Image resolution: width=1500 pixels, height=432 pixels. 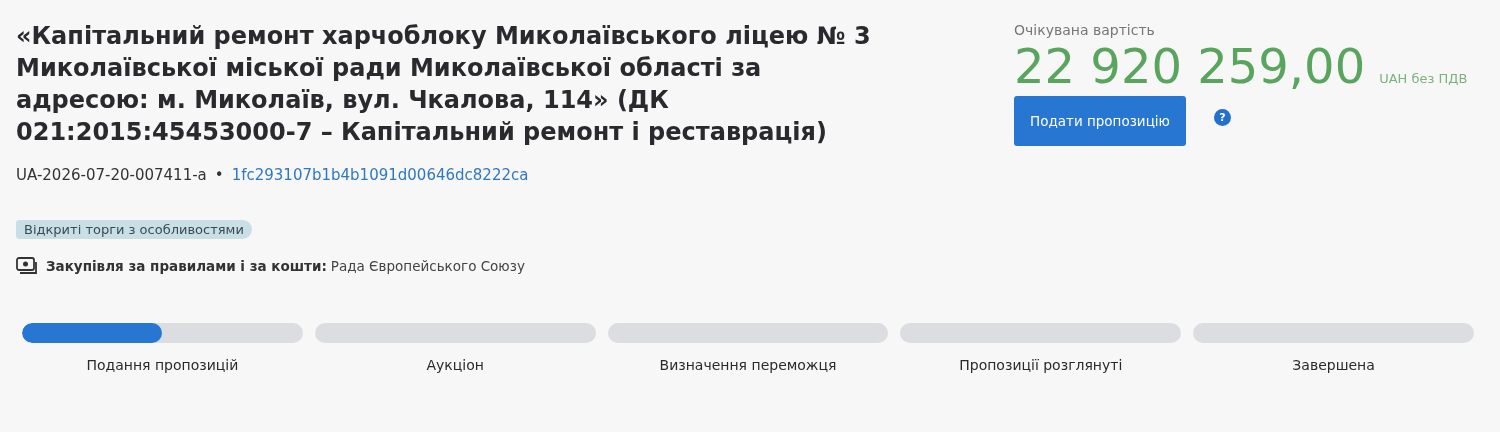 What do you see at coordinates (748, 365) in the screenshot?
I see `stage-label: Визначення переможця` at bounding box center [748, 365].